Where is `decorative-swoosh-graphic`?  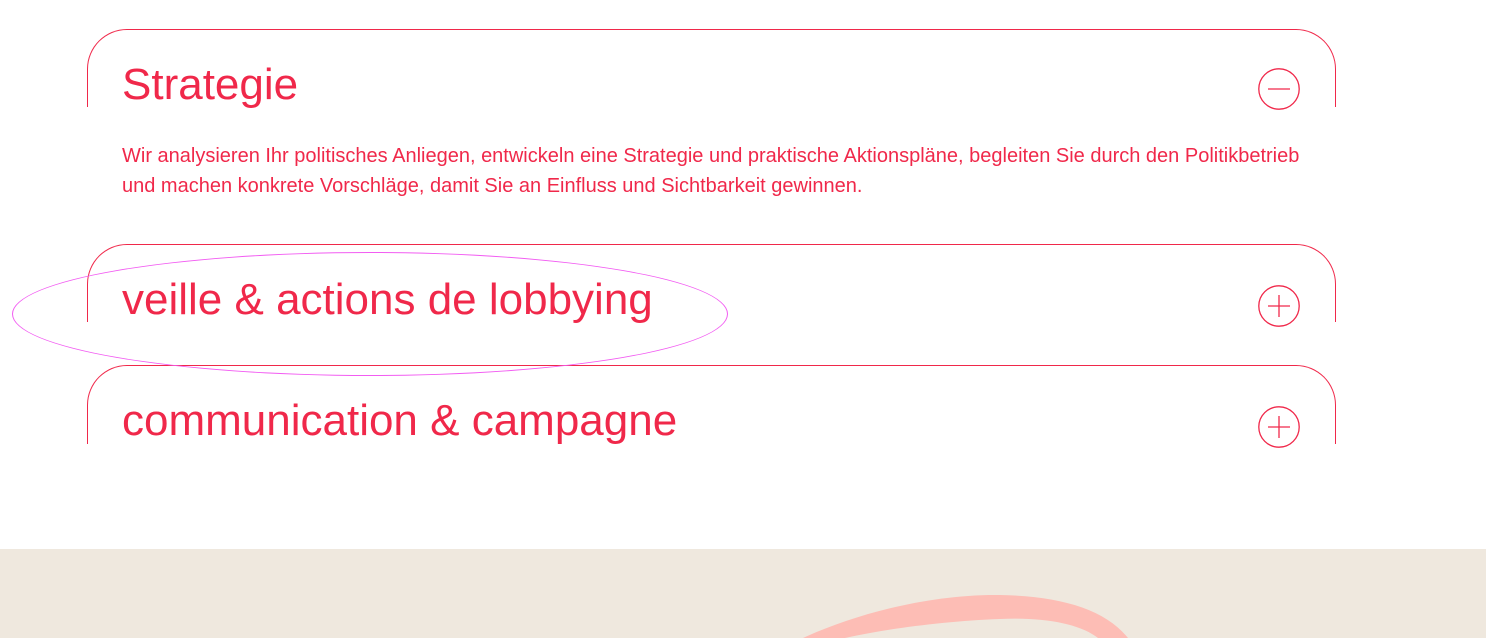 decorative-swoosh-graphic is located at coordinates (965, 616).